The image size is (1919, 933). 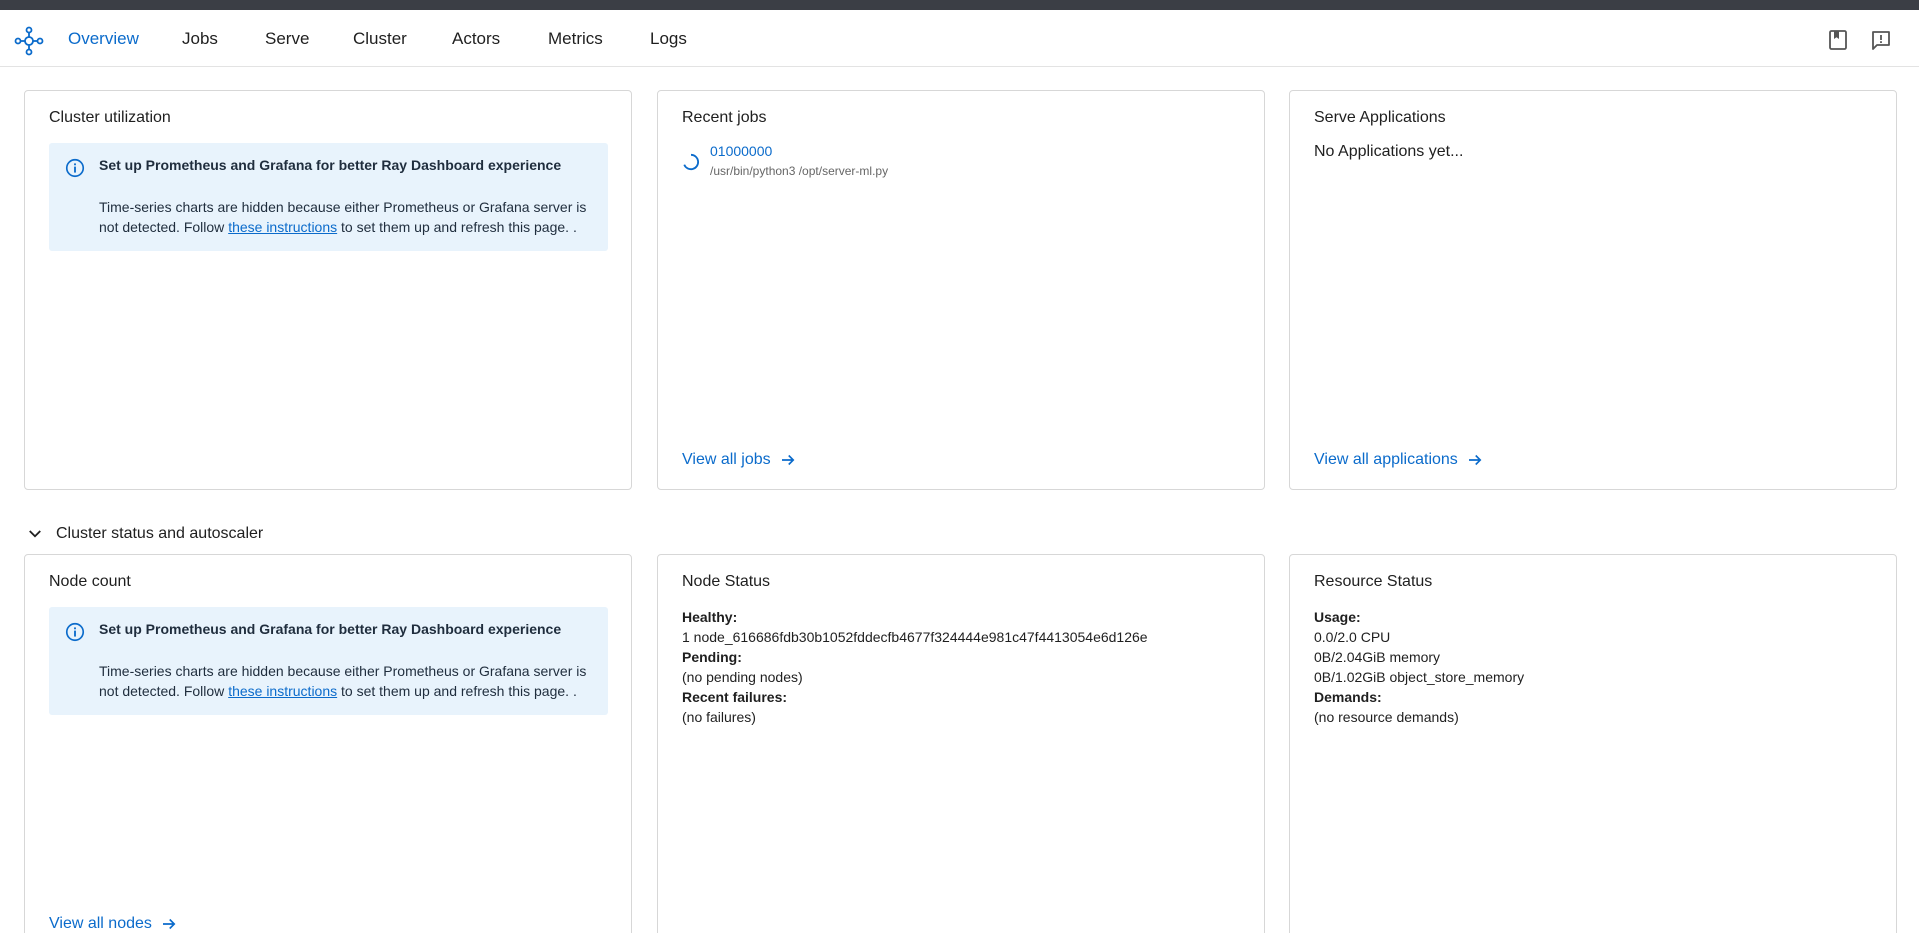 What do you see at coordinates (1881, 40) in the screenshot?
I see `feedback-icon` at bounding box center [1881, 40].